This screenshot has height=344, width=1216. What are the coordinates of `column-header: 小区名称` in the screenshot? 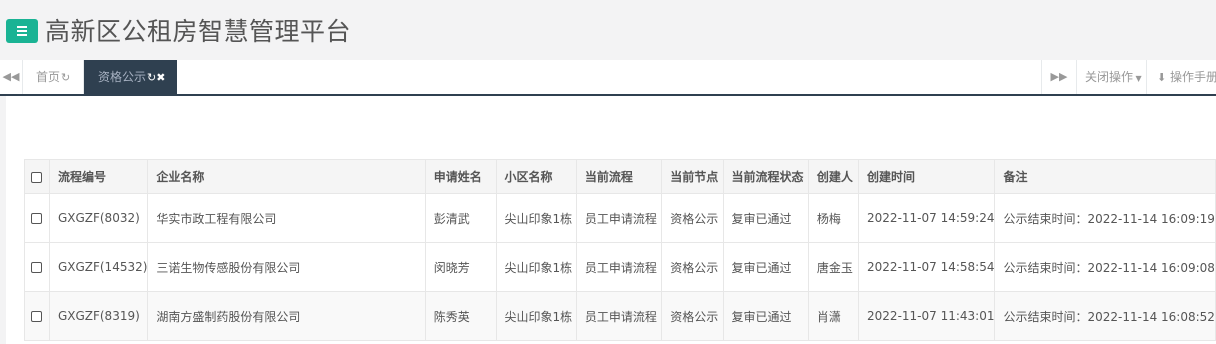 It's located at (536, 176).